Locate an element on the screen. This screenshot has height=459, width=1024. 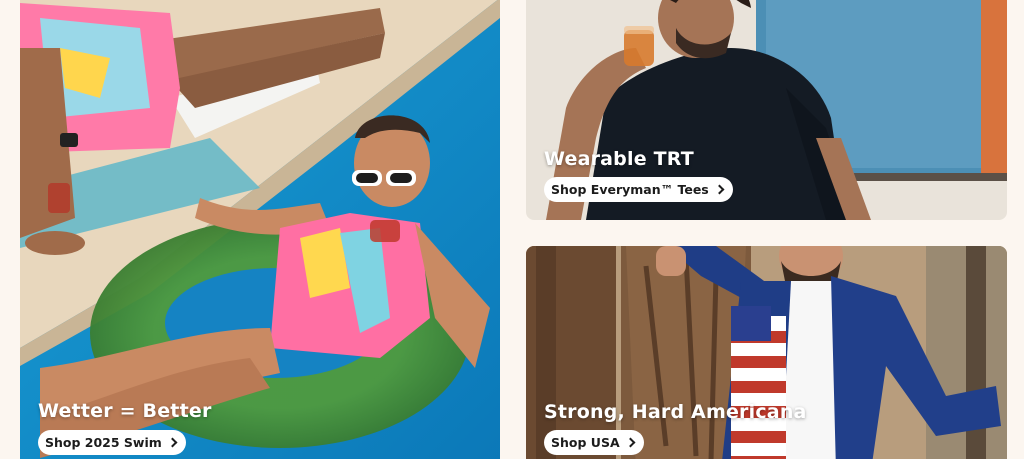
shop-usa-button: Shop USA is located at coordinates (594, 442).